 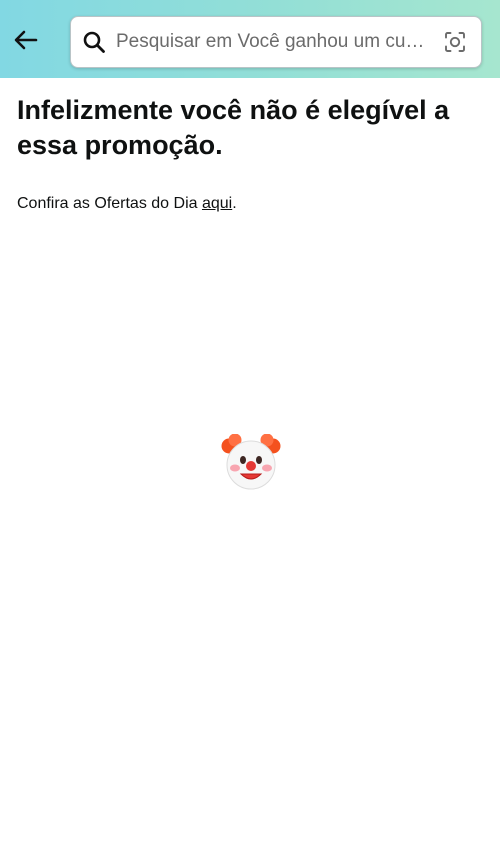 I want to click on search-box, so click(x=276, y=42).